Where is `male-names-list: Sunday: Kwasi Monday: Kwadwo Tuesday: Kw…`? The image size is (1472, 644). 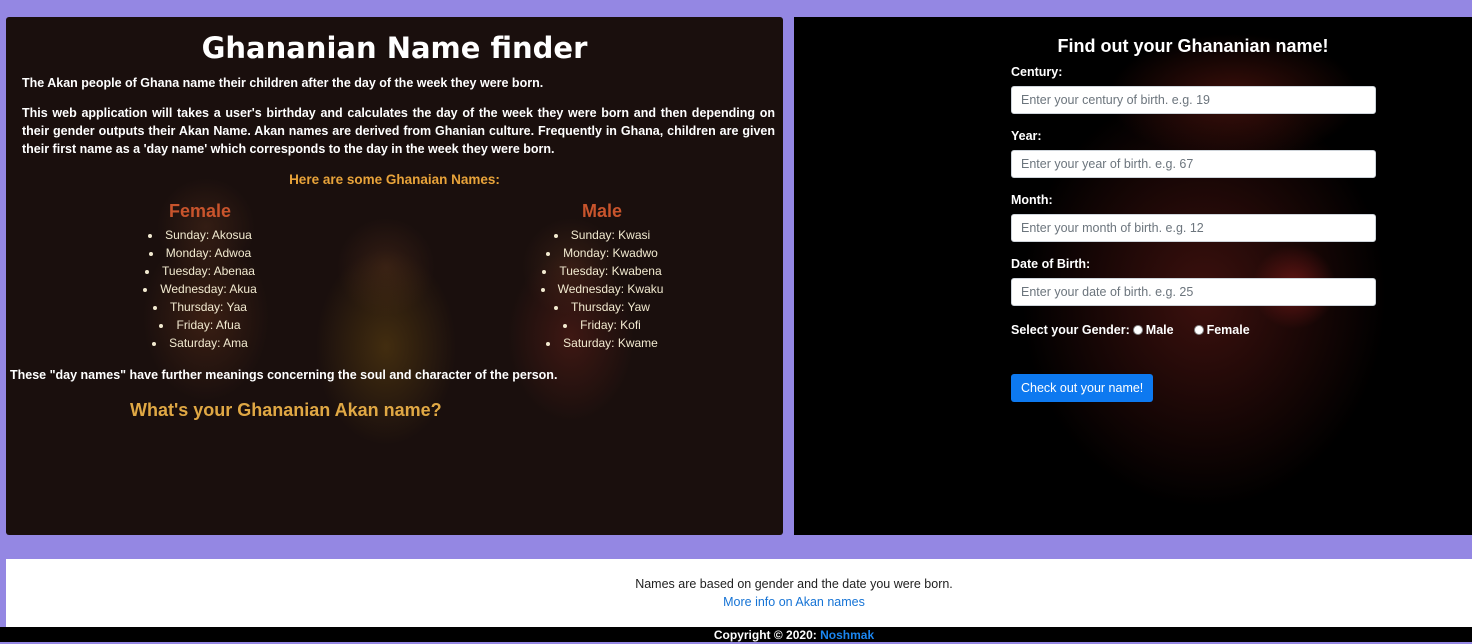 male-names-list: Sunday: Kwasi Monday: Kwadwo Tuesday: Kw… is located at coordinates (602, 289).